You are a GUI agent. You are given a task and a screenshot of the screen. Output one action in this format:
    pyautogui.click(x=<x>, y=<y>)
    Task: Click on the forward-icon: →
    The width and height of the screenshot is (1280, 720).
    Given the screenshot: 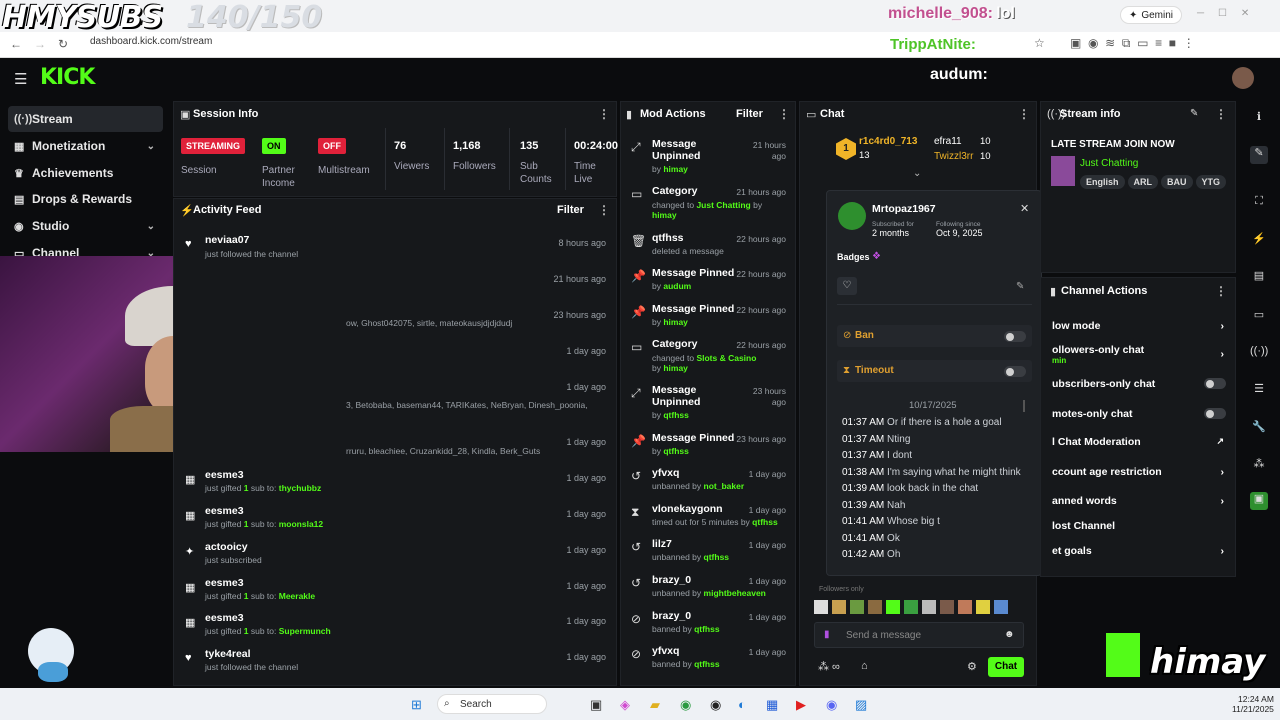 What is the action you would take?
    pyautogui.click(x=40, y=44)
    